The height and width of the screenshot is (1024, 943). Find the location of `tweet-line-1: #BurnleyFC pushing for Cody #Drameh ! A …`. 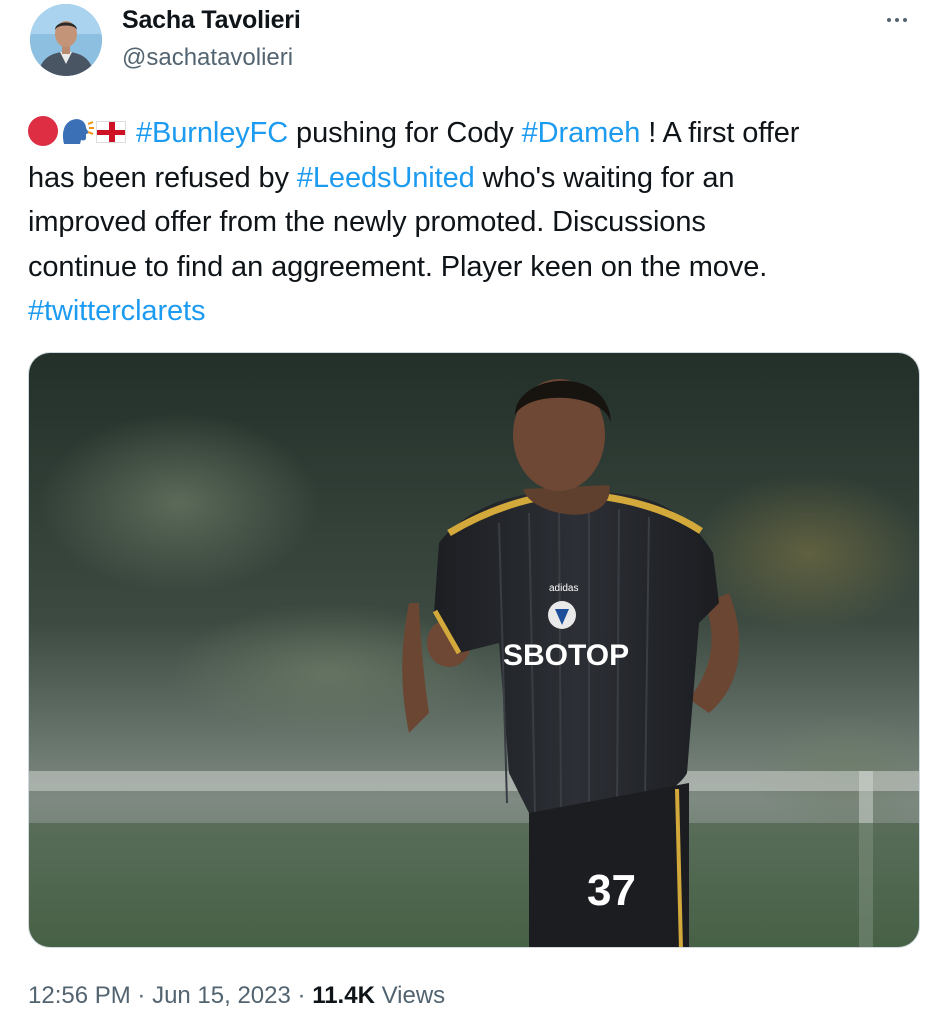

tweet-line-1: #BurnleyFC pushing for Cody #Drameh ! A … is located at coordinates (473, 133).